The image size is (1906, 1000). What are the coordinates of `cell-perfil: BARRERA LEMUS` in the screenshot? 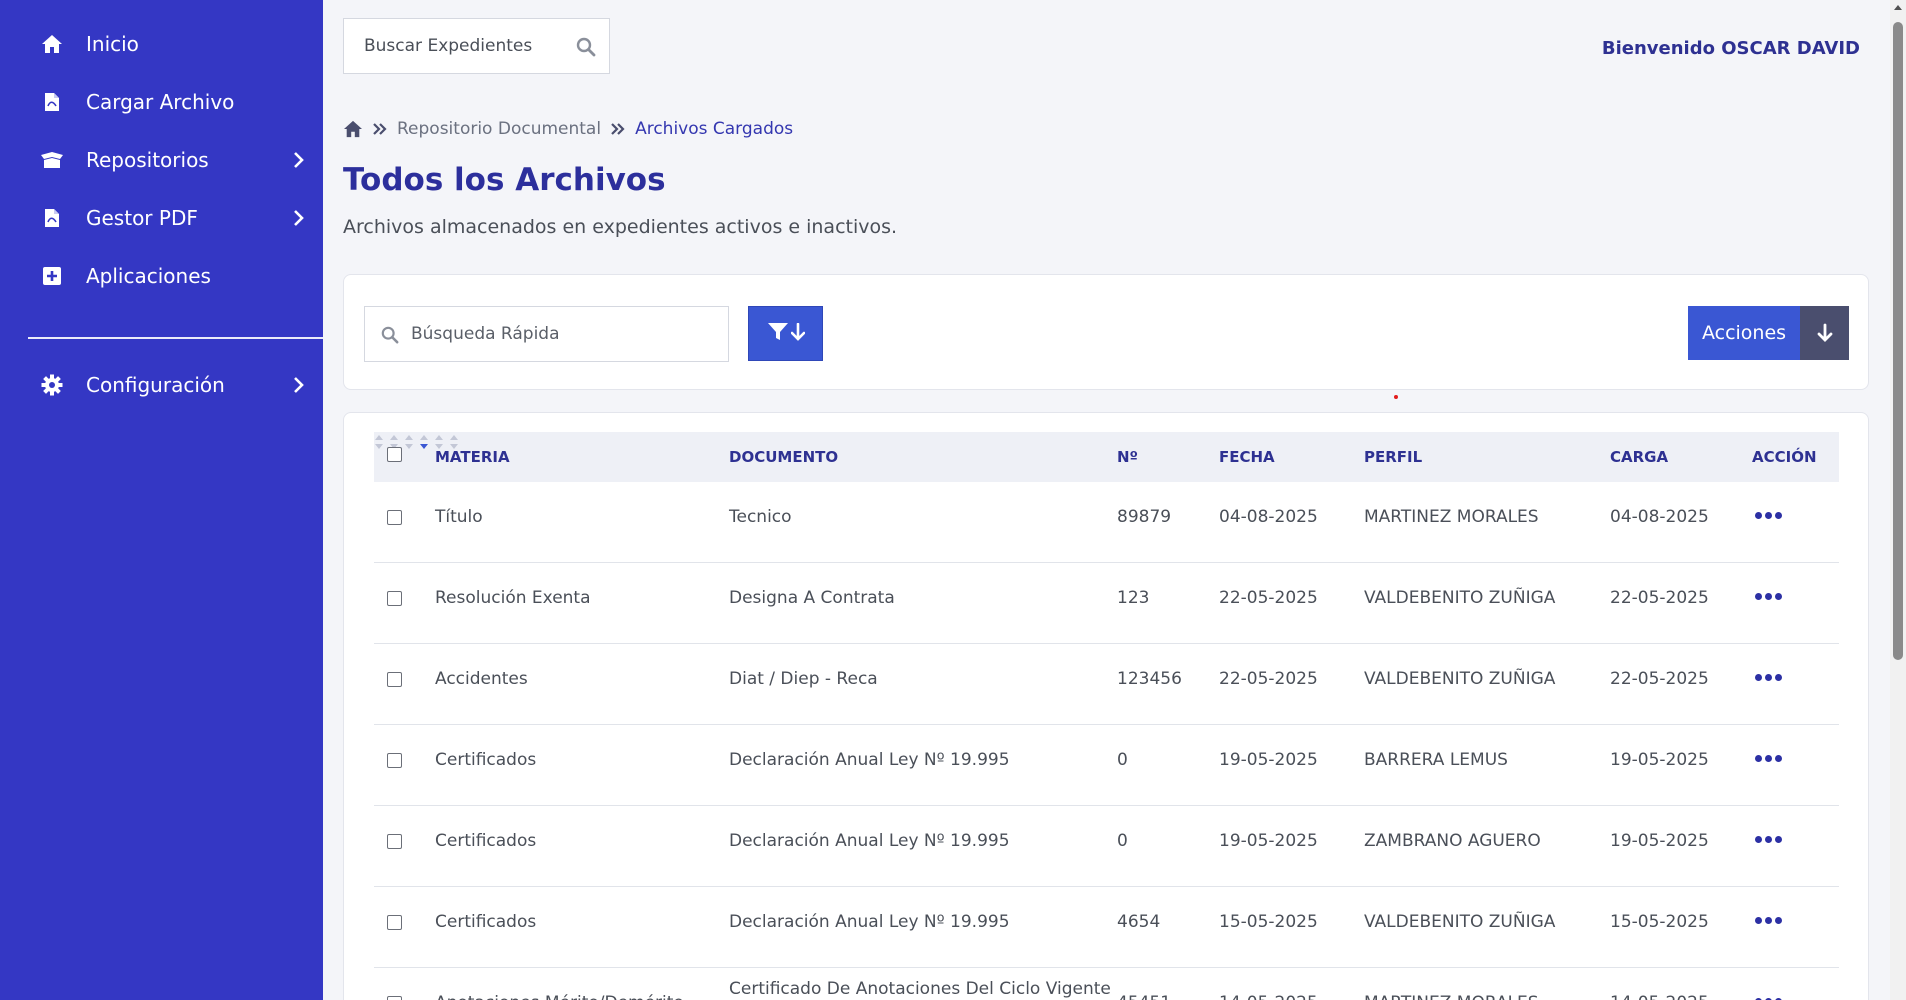 It's located at (1436, 760).